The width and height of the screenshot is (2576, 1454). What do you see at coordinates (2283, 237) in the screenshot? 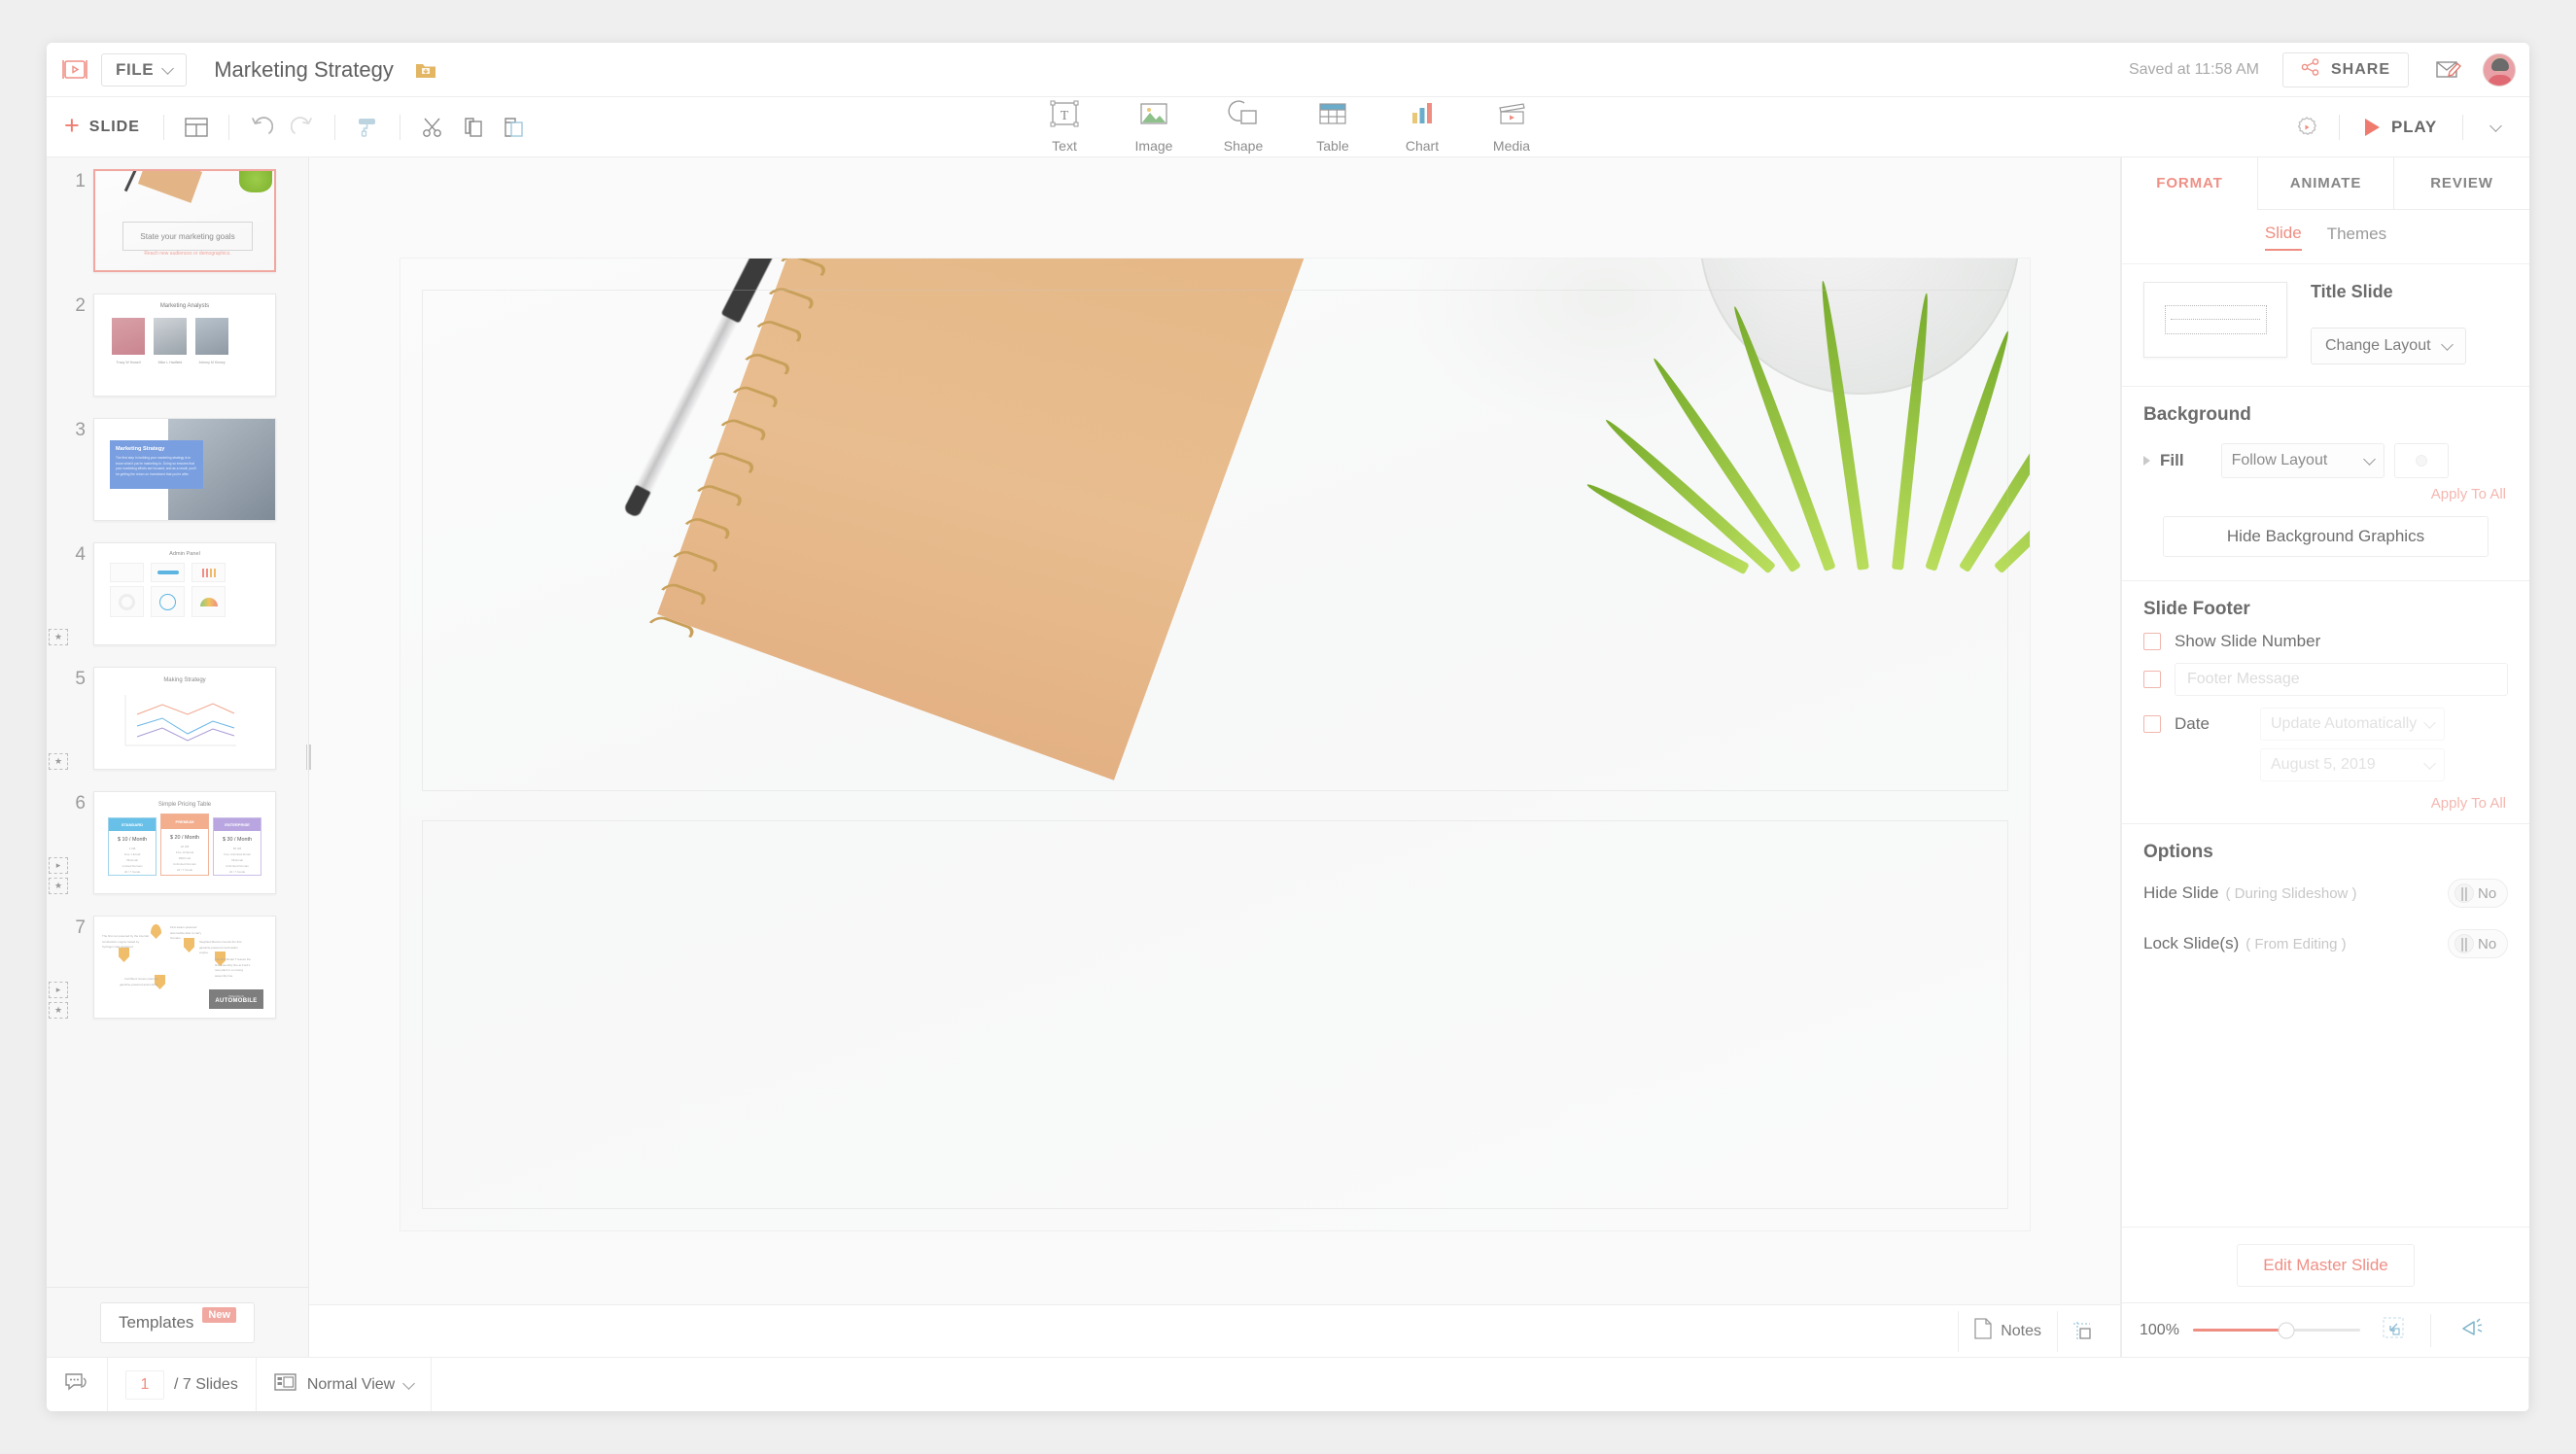
I see `subtab-slide: Slide` at bounding box center [2283, 237].